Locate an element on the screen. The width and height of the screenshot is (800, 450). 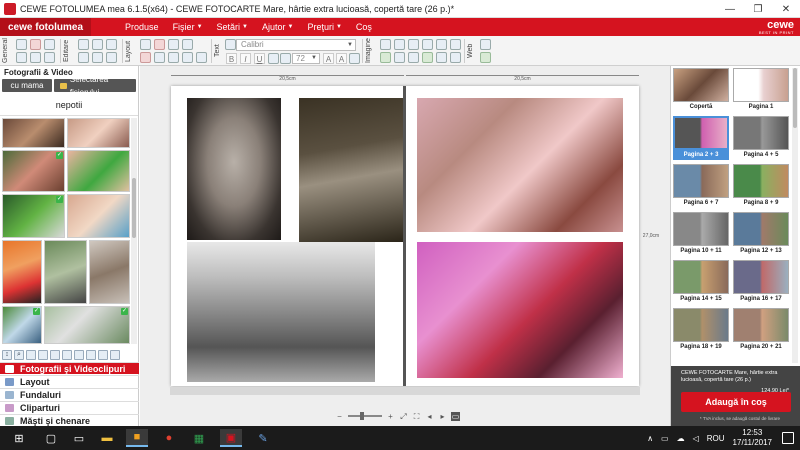
network-icon: ▭ is located at coordinates (665, 438).